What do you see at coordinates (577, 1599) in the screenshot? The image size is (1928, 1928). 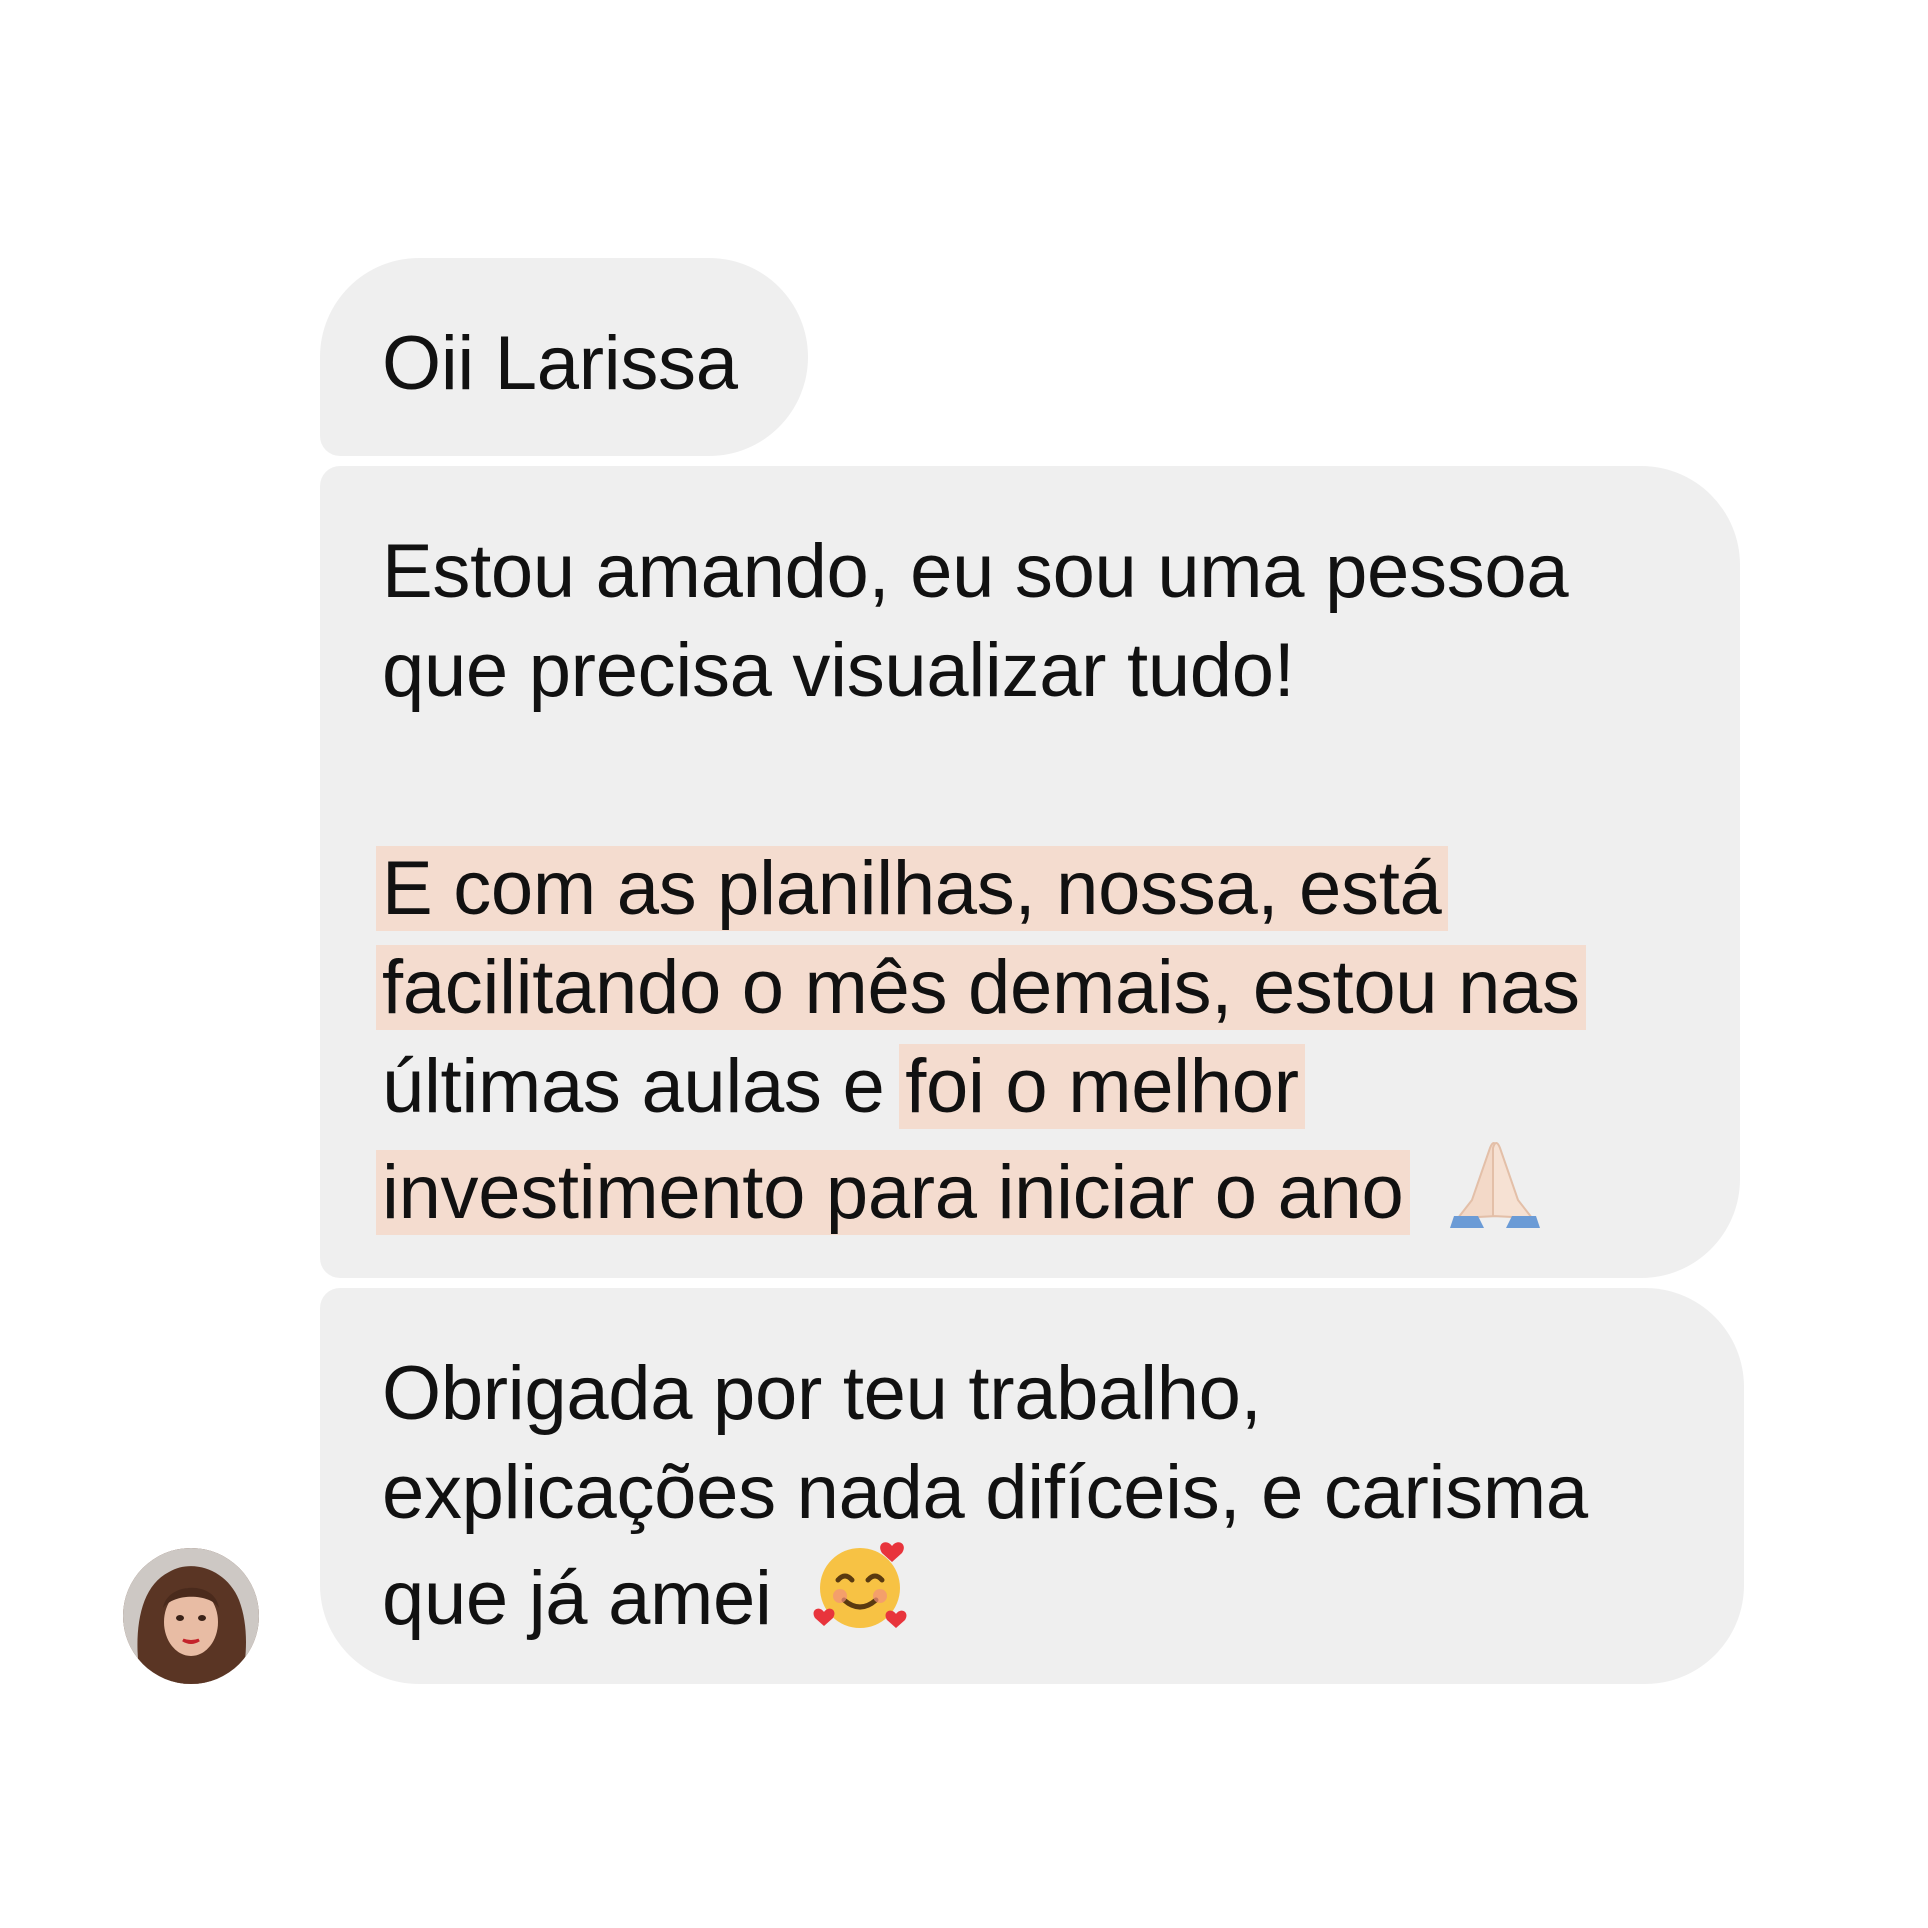 I see `message-text: que já amei` at bounding box center [577, 1599].